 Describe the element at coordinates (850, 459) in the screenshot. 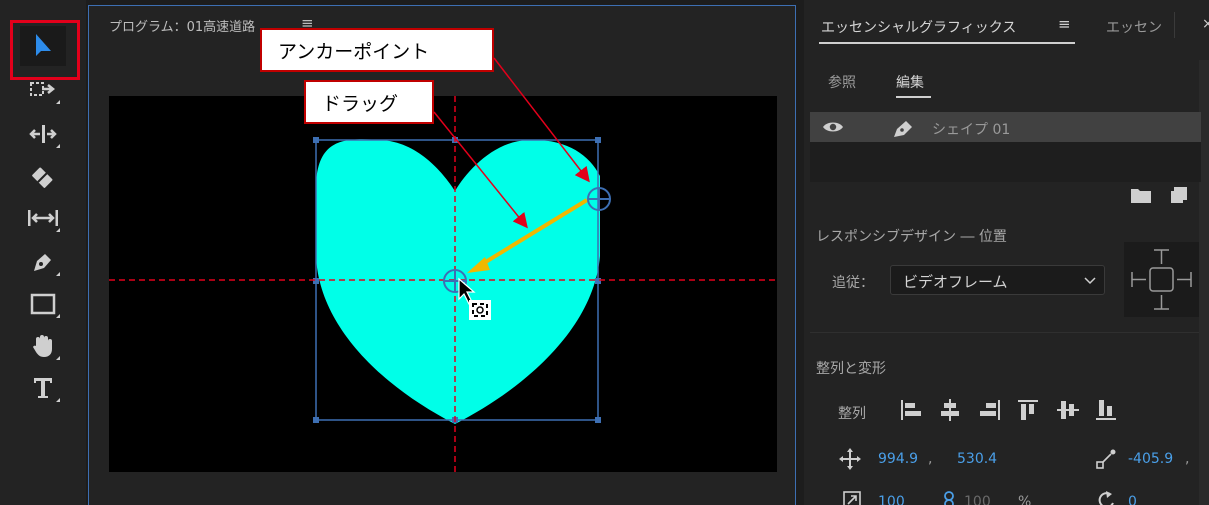

I see `position-move-icon` at that location.